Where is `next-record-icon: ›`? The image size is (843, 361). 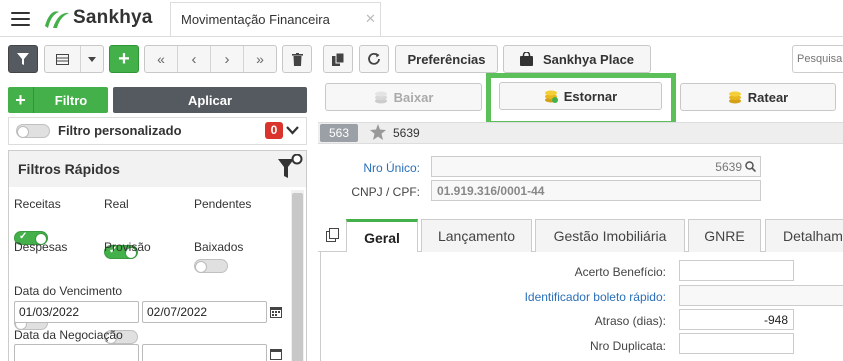 next-record-icon: › is located at coordinates (227, 59).